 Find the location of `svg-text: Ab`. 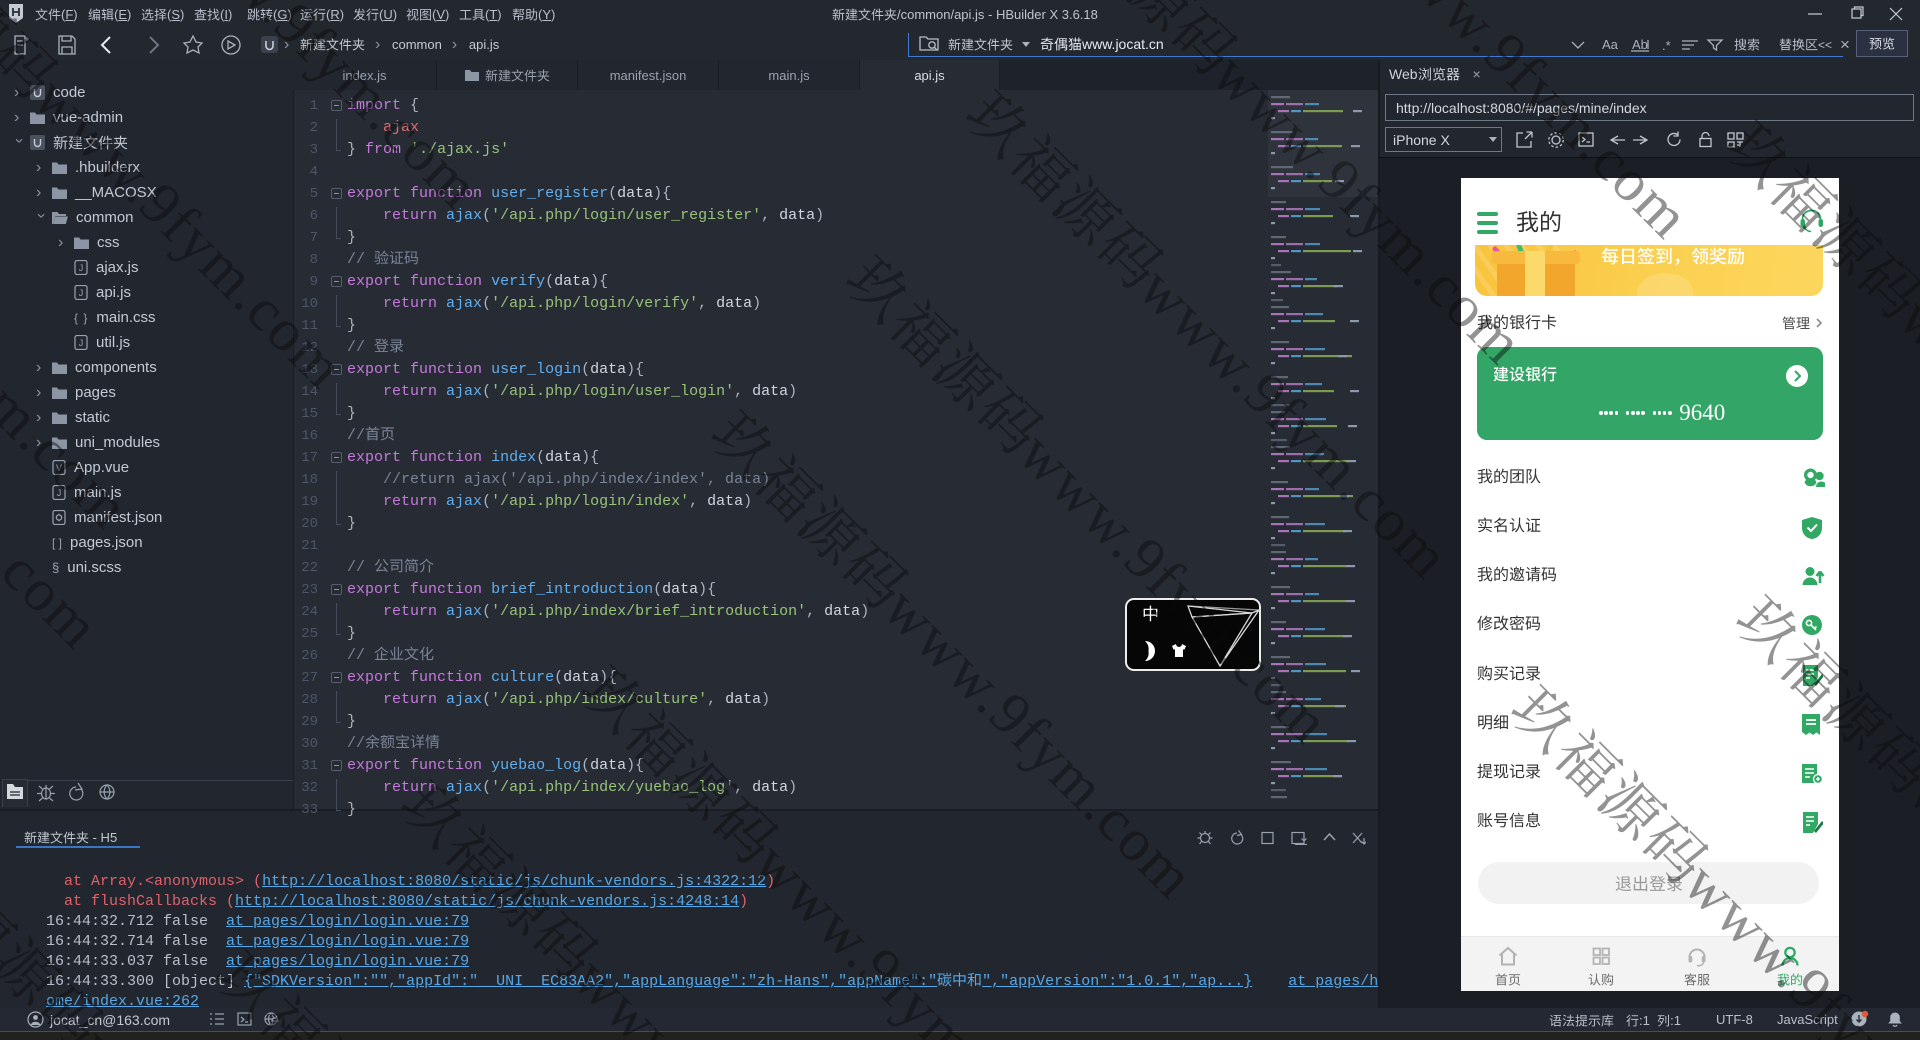

svg-text: Ab is located at coordinates (1640, 44).